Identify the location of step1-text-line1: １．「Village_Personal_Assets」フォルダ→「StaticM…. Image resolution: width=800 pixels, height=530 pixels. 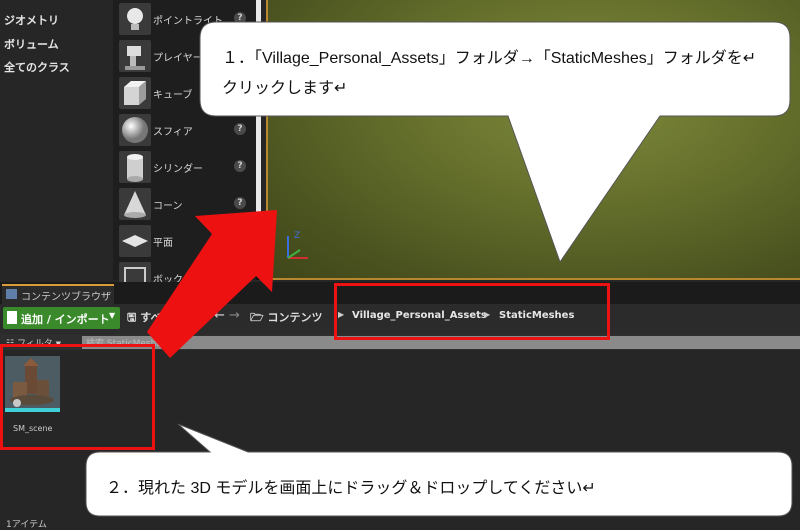
(489, 58).